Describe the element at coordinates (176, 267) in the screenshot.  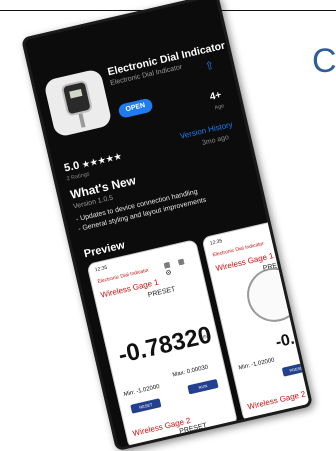
I see `grid-icon: ▦ ▦ ⚙` at that location.